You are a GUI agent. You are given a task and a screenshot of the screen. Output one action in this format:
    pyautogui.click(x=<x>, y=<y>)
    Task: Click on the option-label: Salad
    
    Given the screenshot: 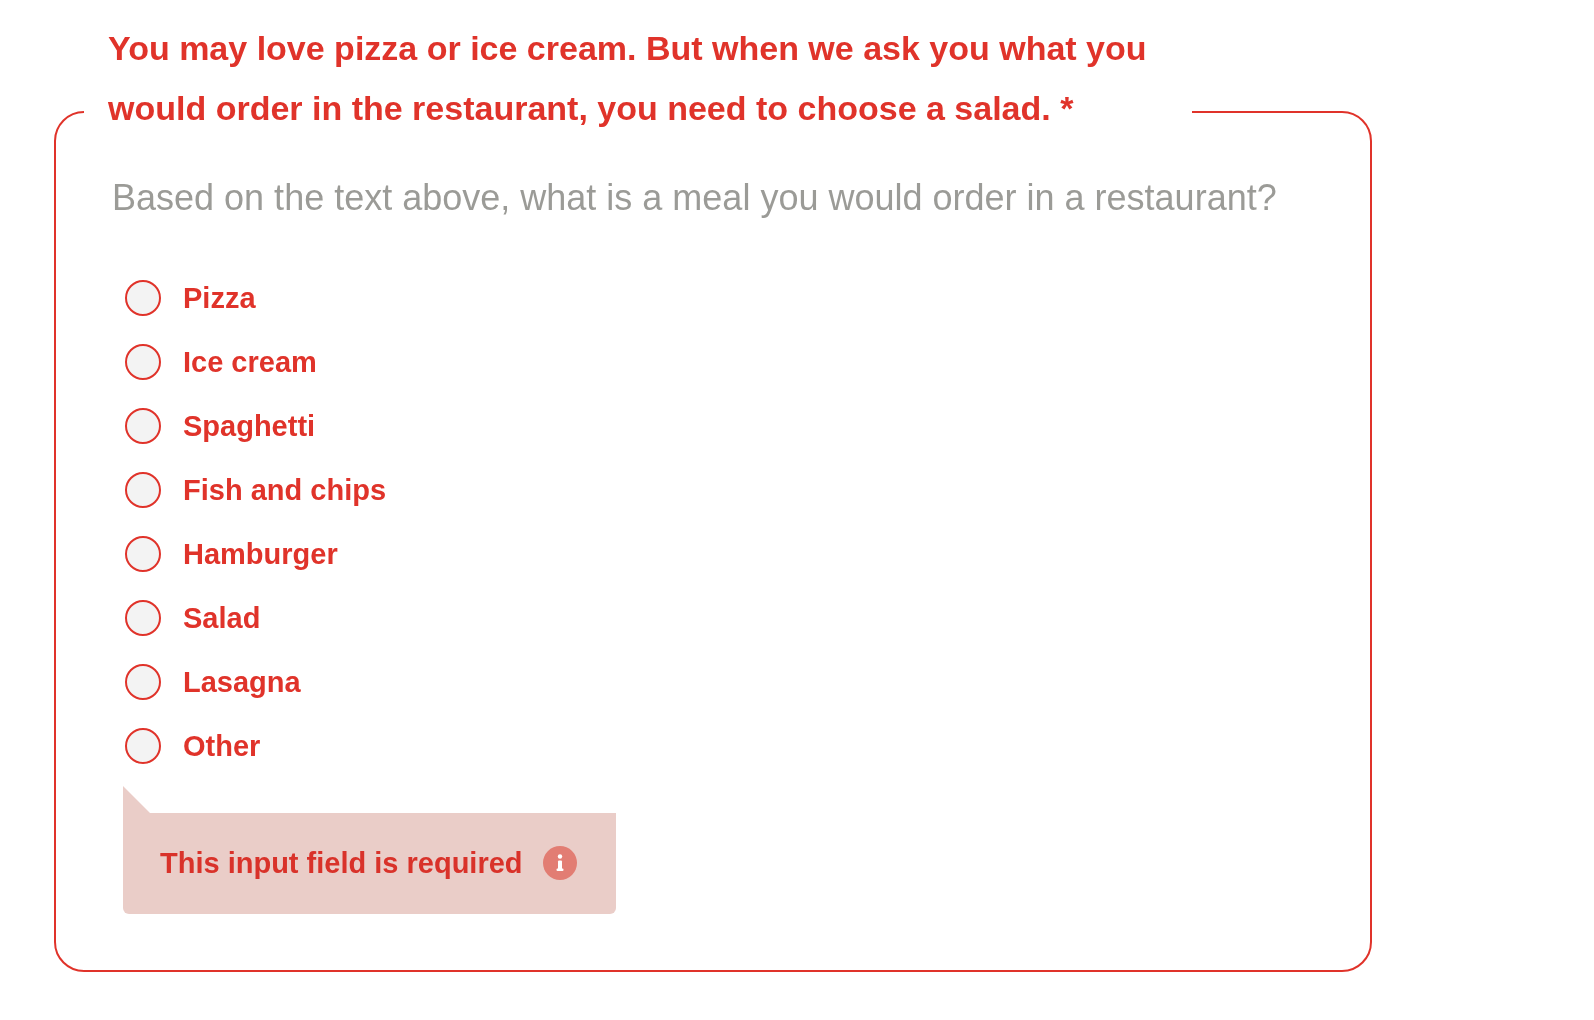 What is the action you would take?
    pyautogui.click(x=222, y=618)
    